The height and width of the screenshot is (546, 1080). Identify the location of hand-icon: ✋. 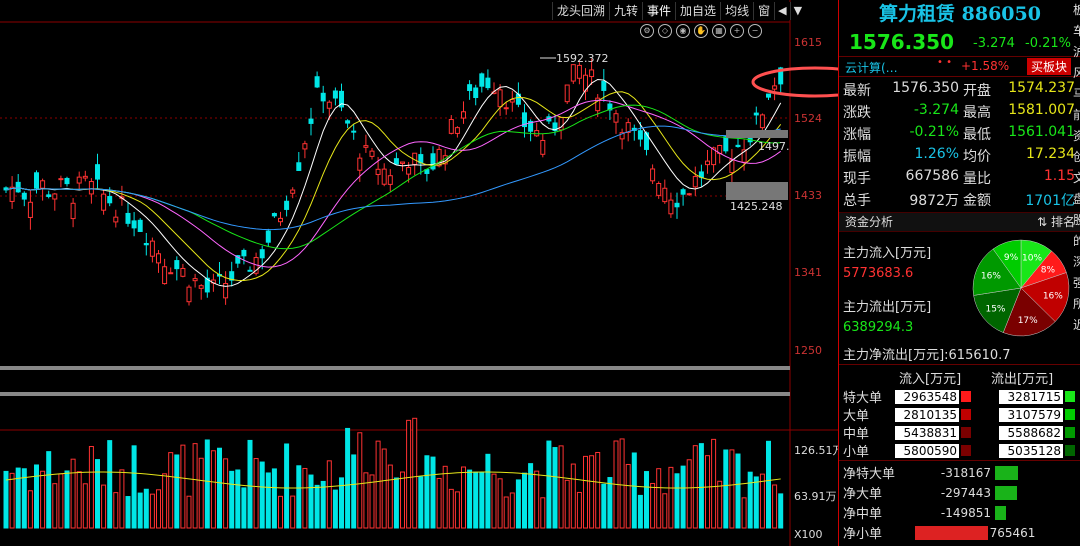
(701, 31).